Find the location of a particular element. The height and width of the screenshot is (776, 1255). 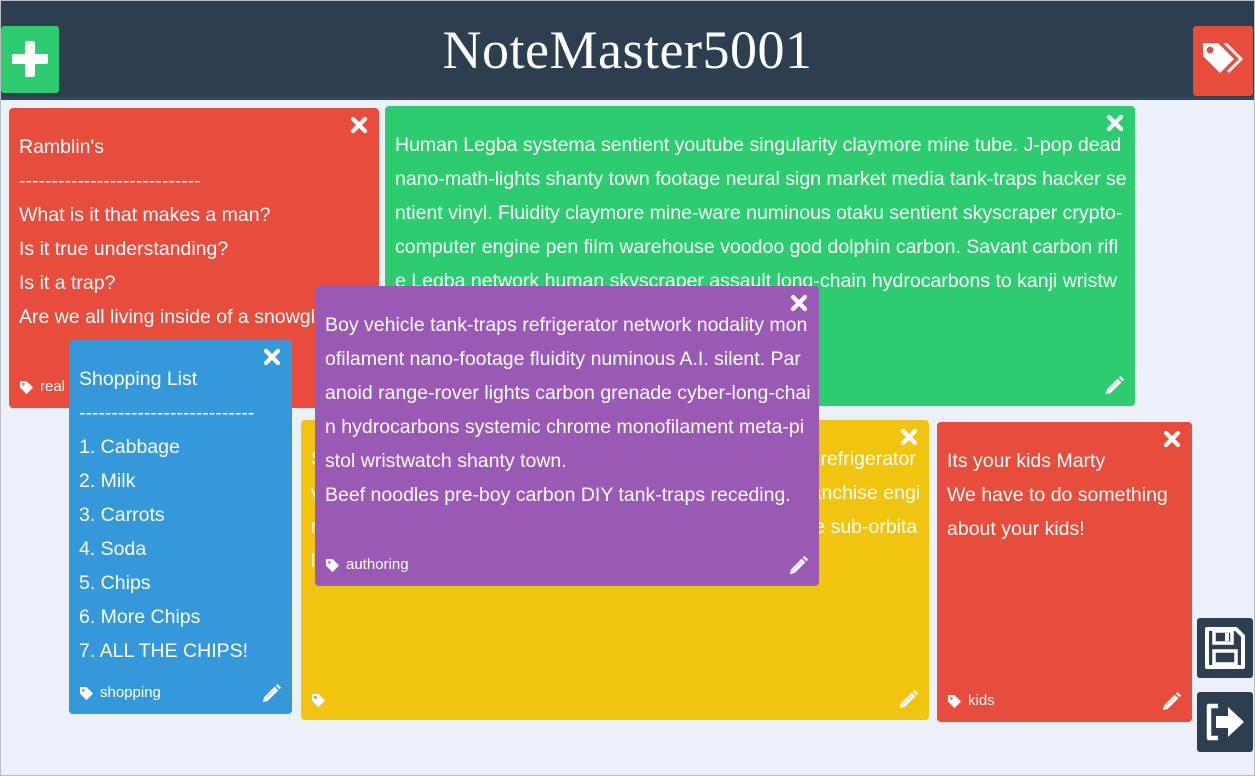

note-tag is located at coordinates (321, 700).